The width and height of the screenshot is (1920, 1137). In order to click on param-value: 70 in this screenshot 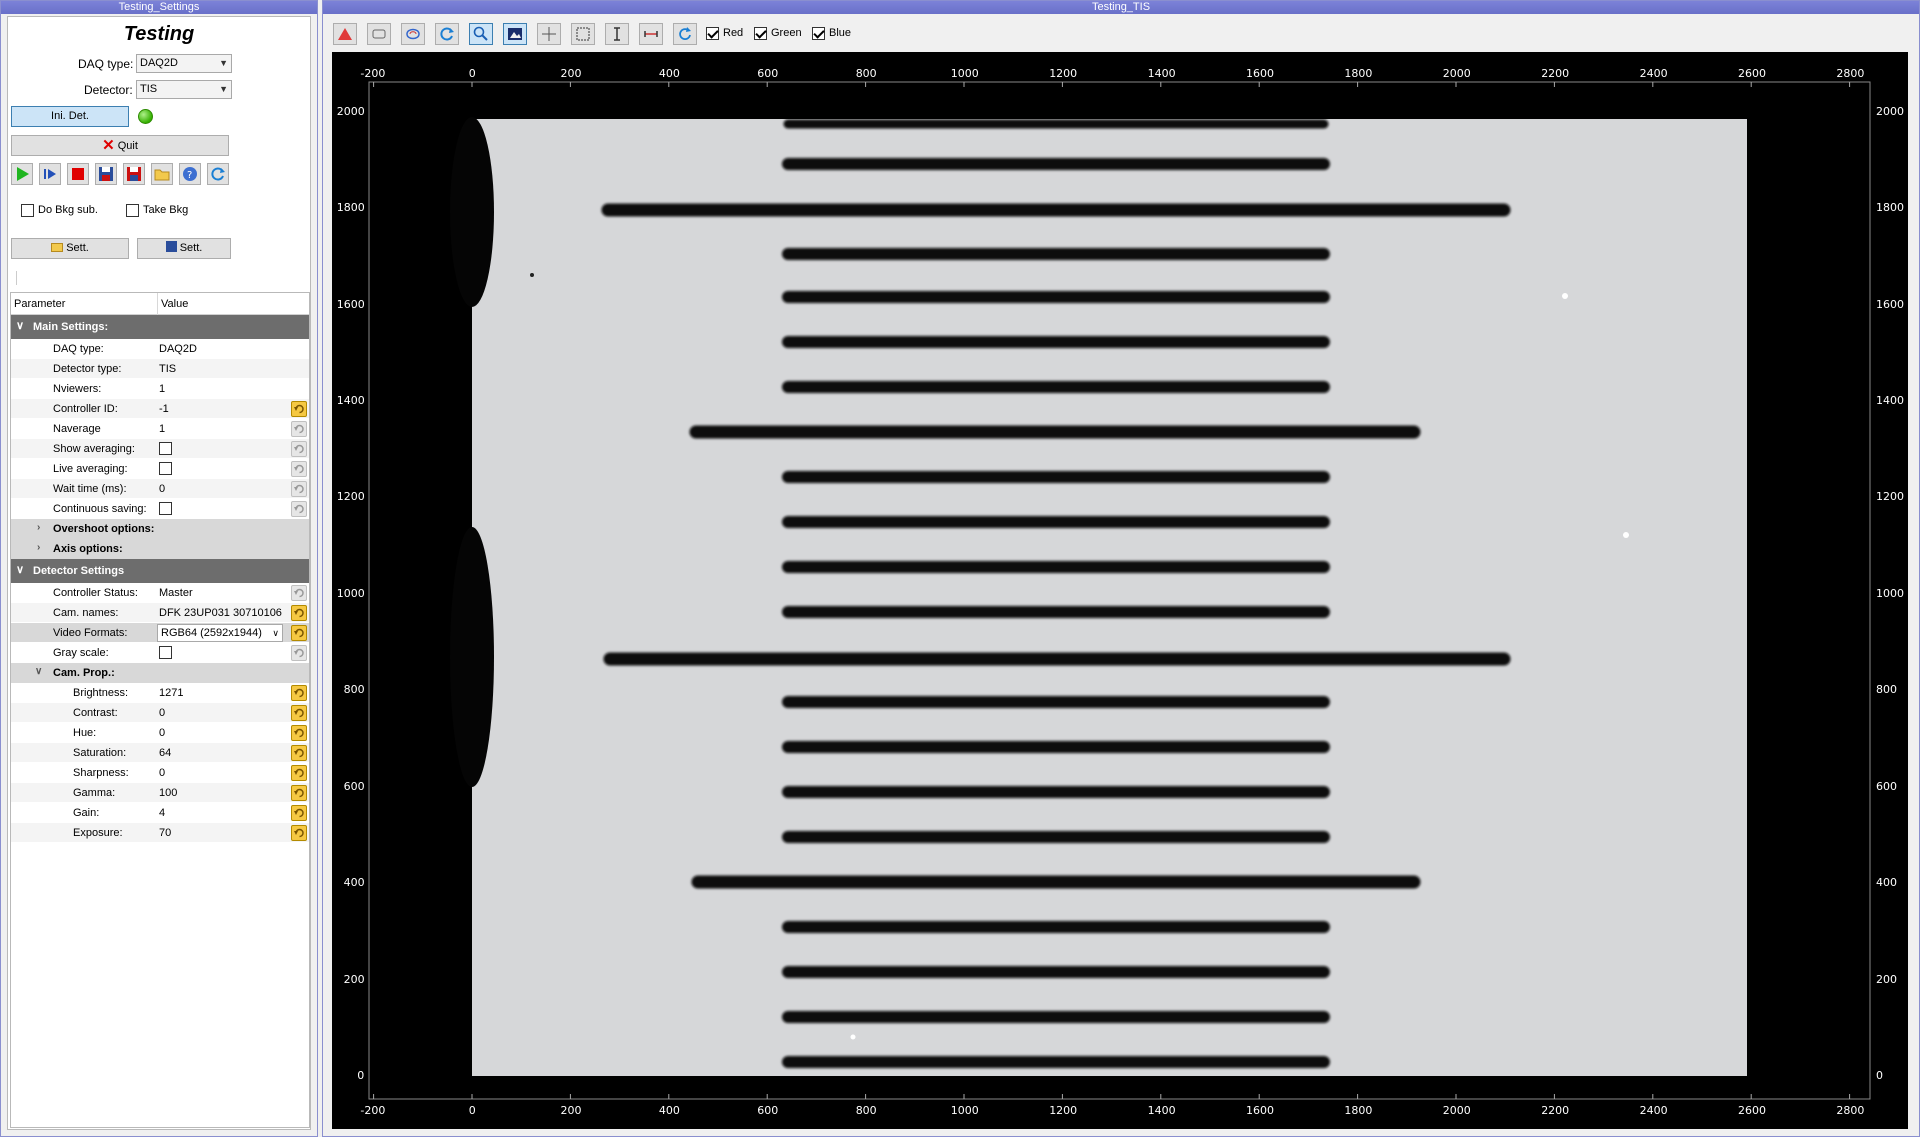, I will do `click(165, 833)`.